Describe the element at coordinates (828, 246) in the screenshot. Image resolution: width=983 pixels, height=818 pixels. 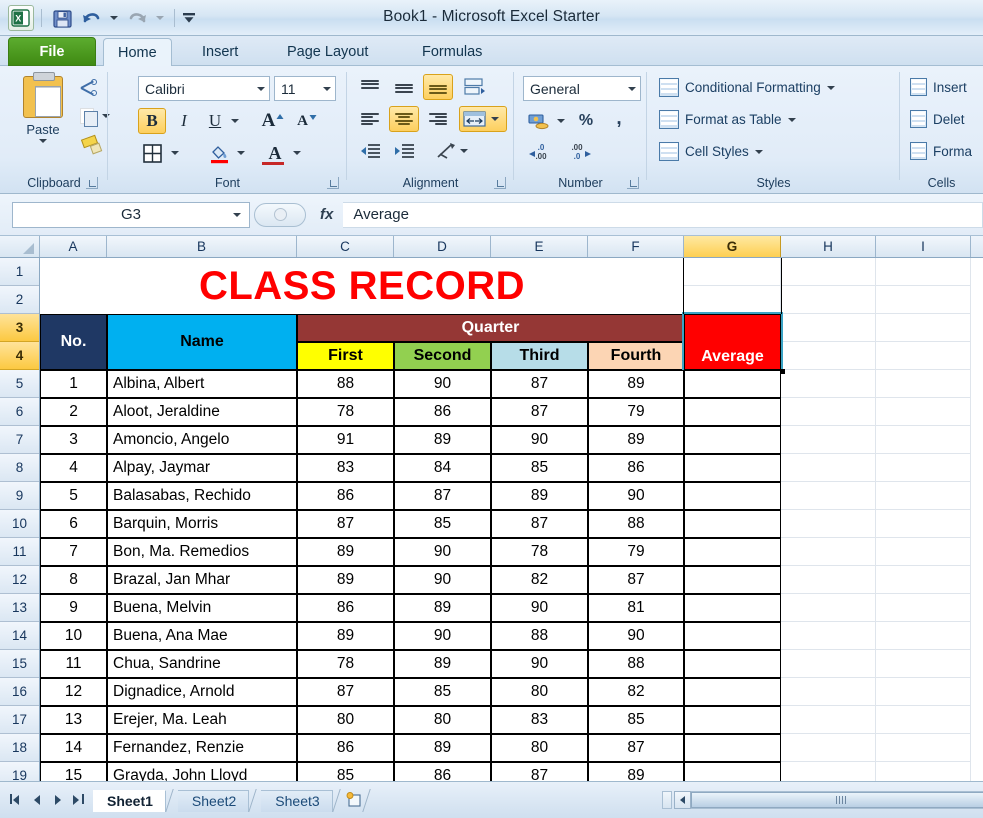
I see `column-header-h: H` at that location.